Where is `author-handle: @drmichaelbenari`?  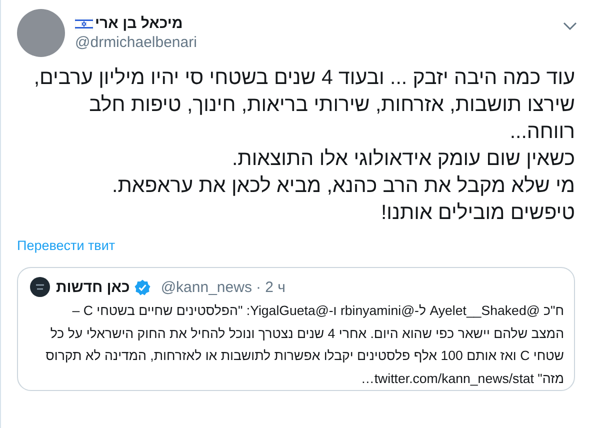 author-handle: @drmichaelbenari is located at coordinates (314, 42).